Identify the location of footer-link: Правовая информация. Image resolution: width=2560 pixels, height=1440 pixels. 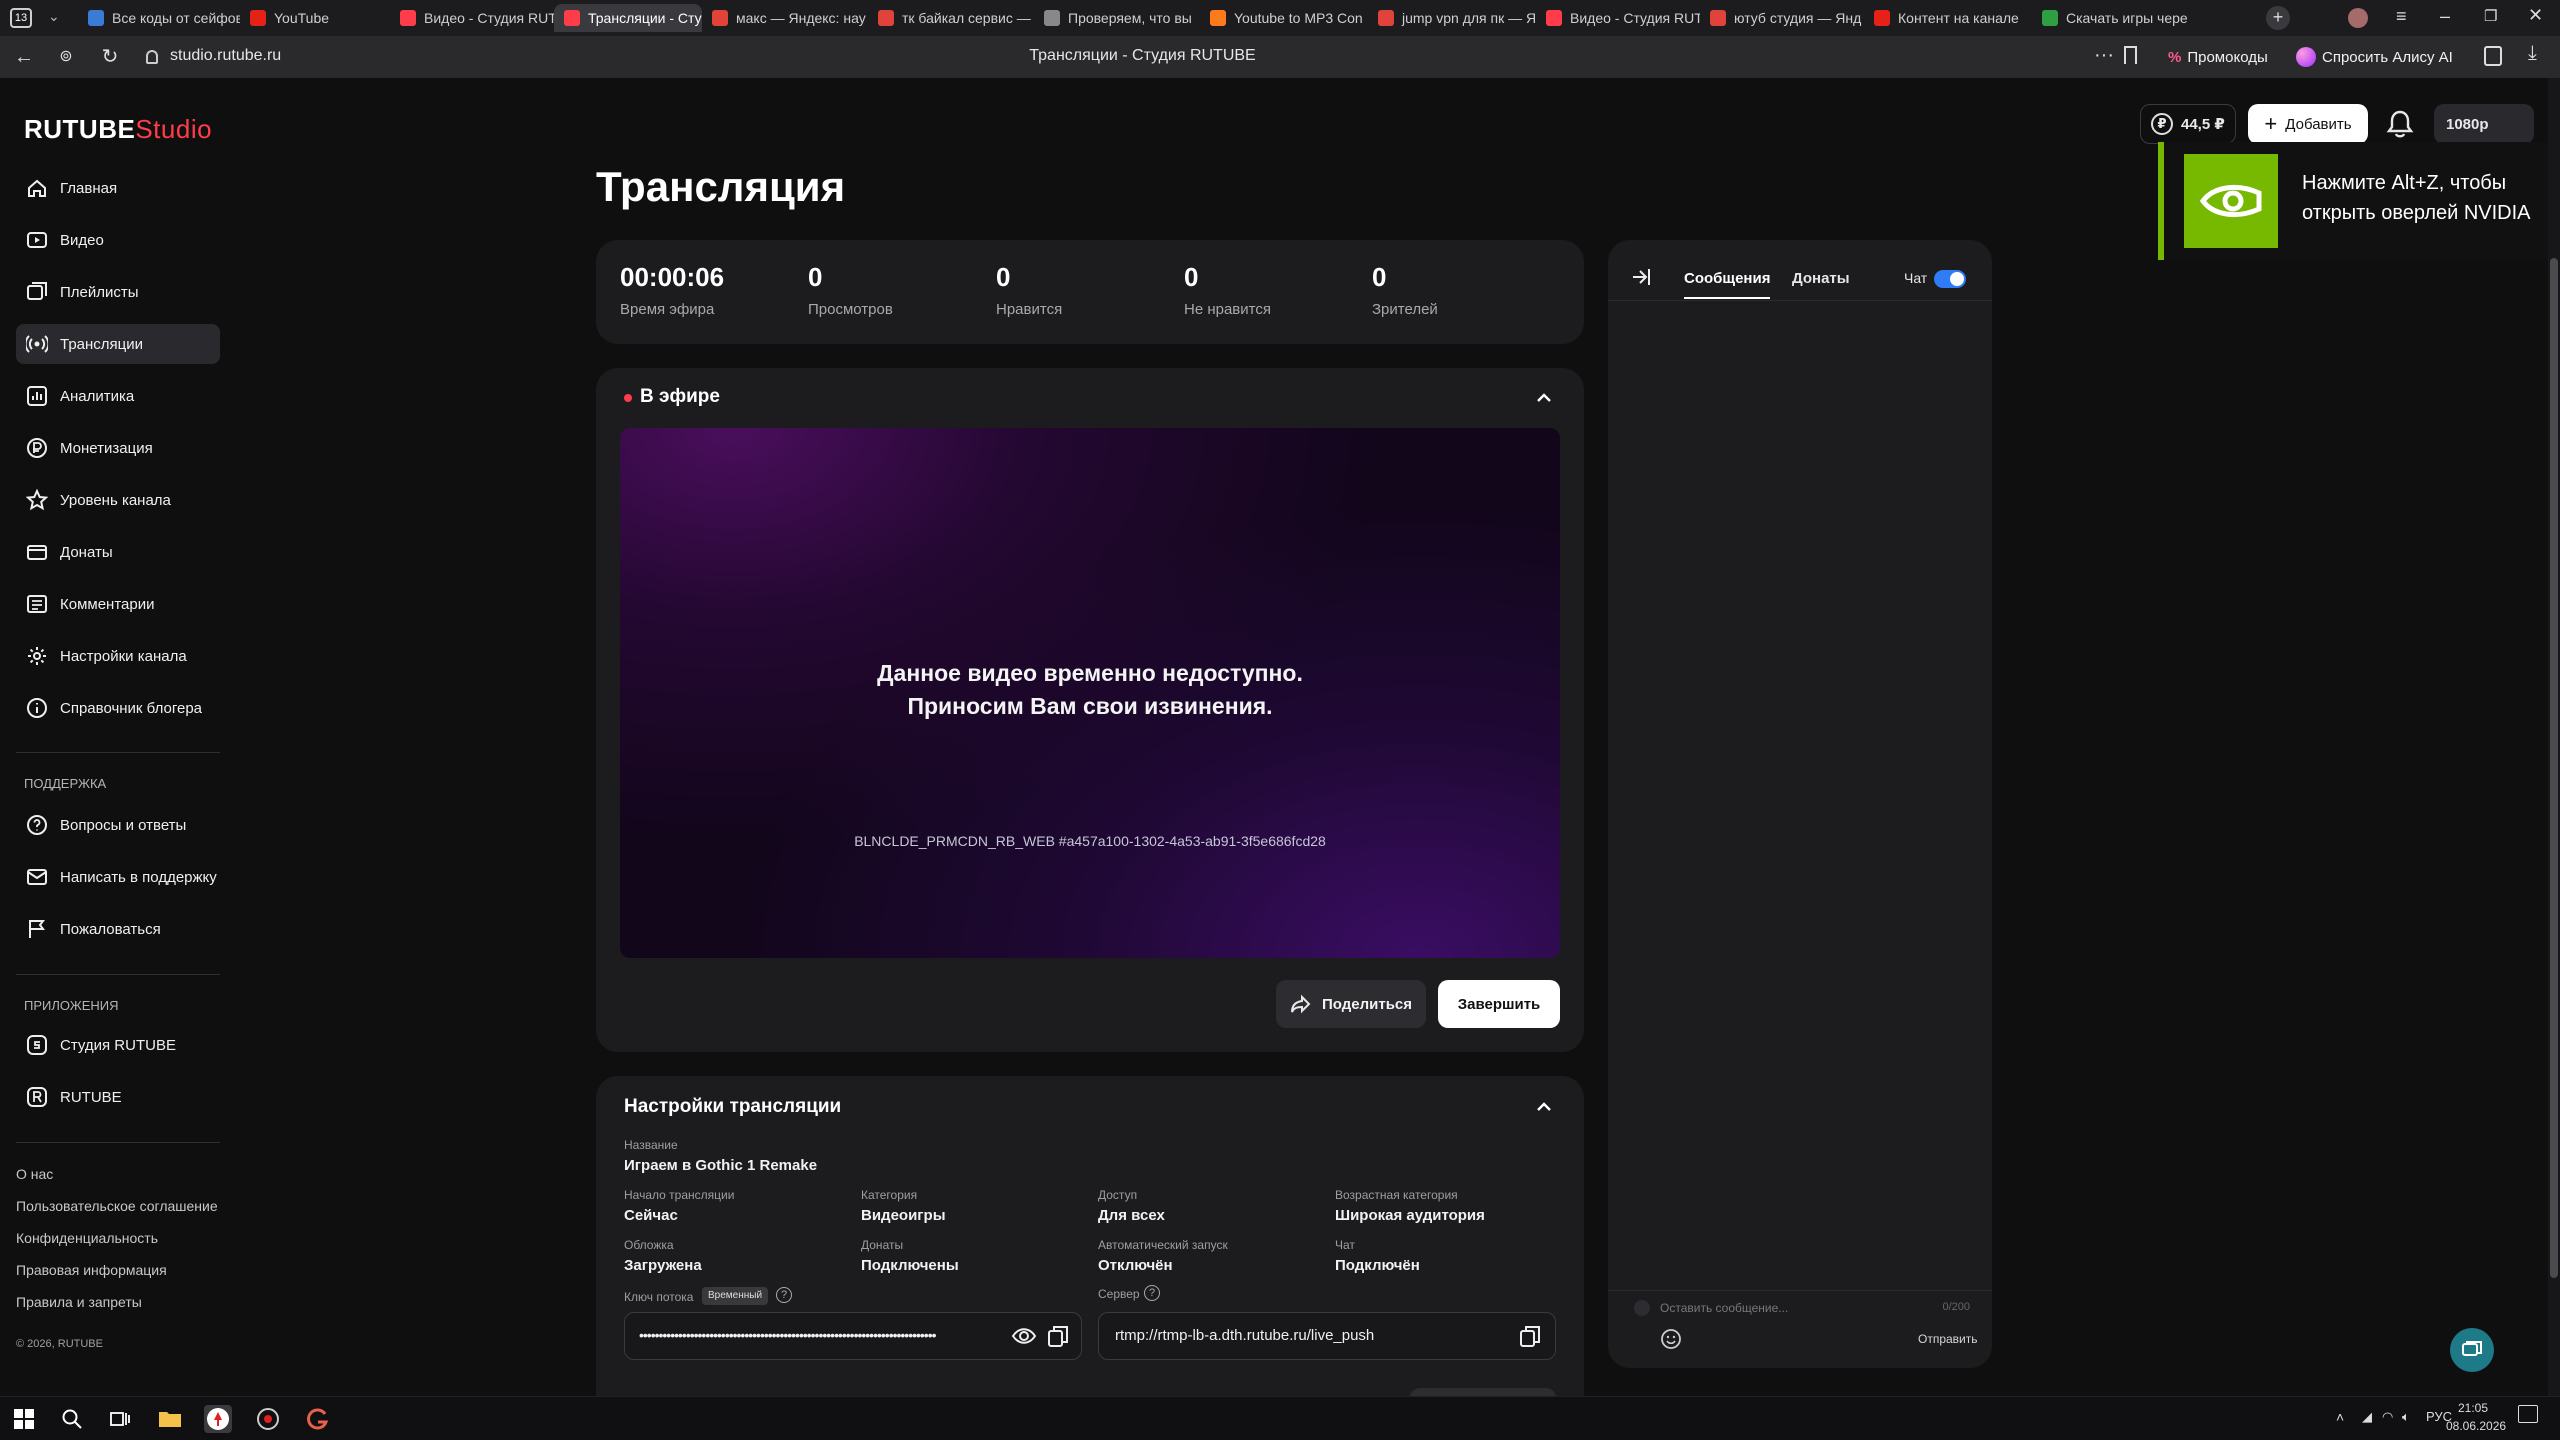
(91, 1270).